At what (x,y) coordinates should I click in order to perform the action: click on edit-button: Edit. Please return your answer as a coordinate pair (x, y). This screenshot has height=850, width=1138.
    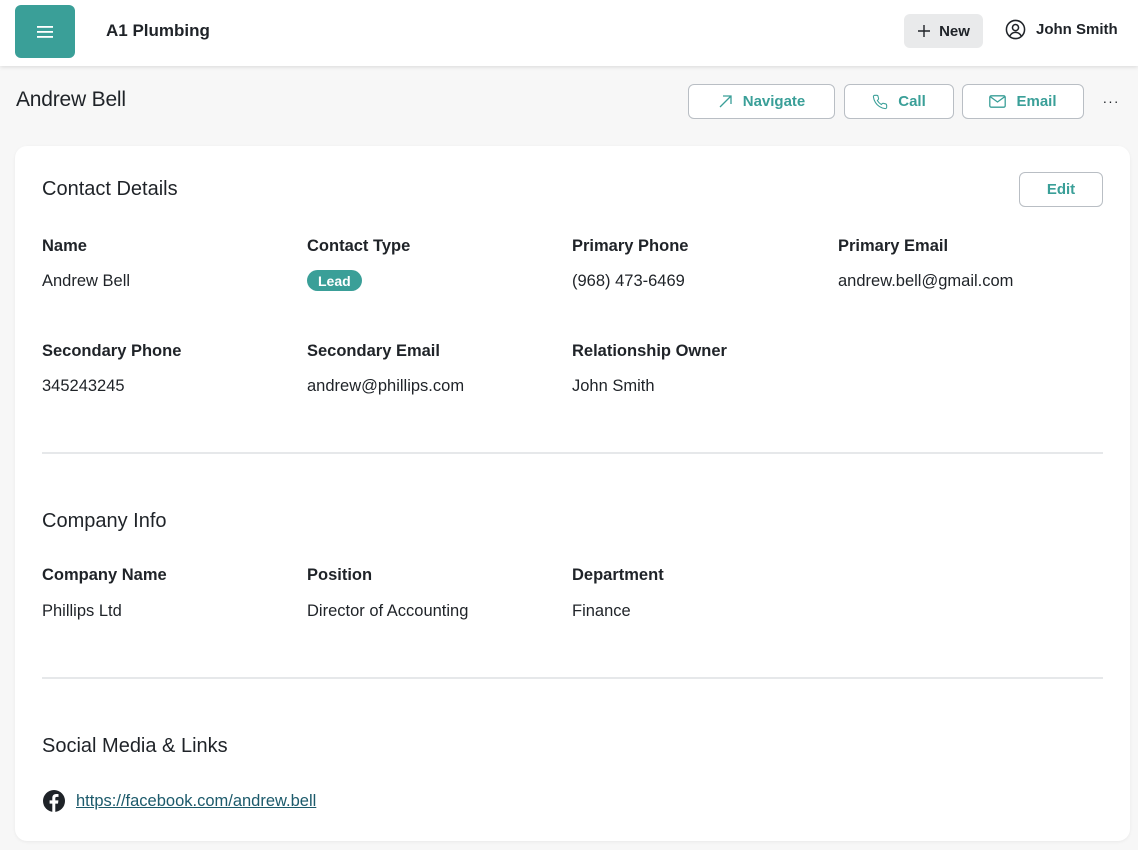
    Looking at the image, I should click on (1061, 189).